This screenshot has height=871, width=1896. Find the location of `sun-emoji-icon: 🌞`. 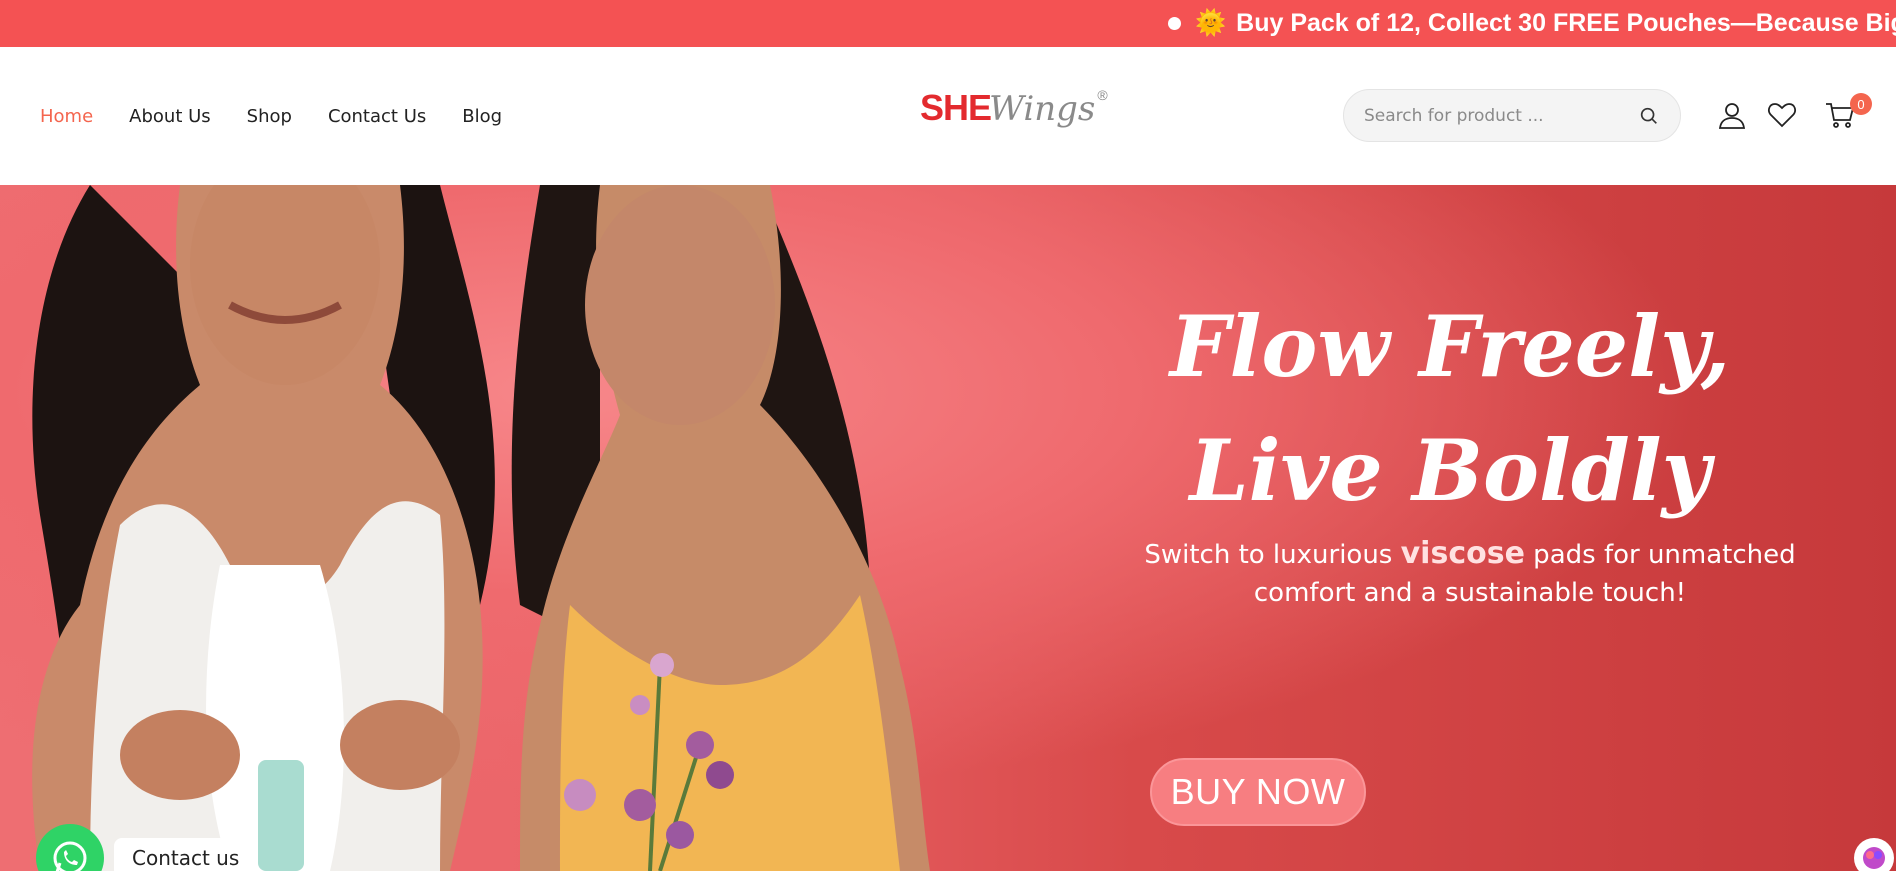

sun-emoji-icon: 🌞 is located at coordinates (1211, 23).